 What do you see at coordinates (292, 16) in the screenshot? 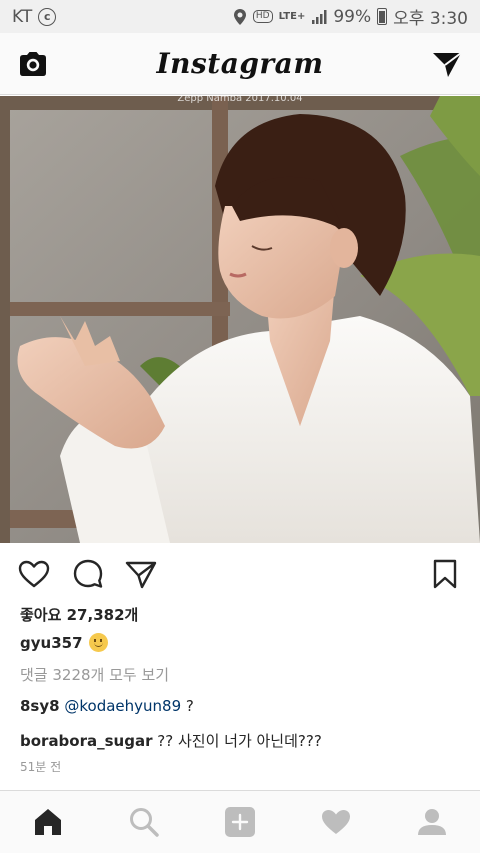
I see `lte-badge: LTE+` at bounding box center [292, 16].